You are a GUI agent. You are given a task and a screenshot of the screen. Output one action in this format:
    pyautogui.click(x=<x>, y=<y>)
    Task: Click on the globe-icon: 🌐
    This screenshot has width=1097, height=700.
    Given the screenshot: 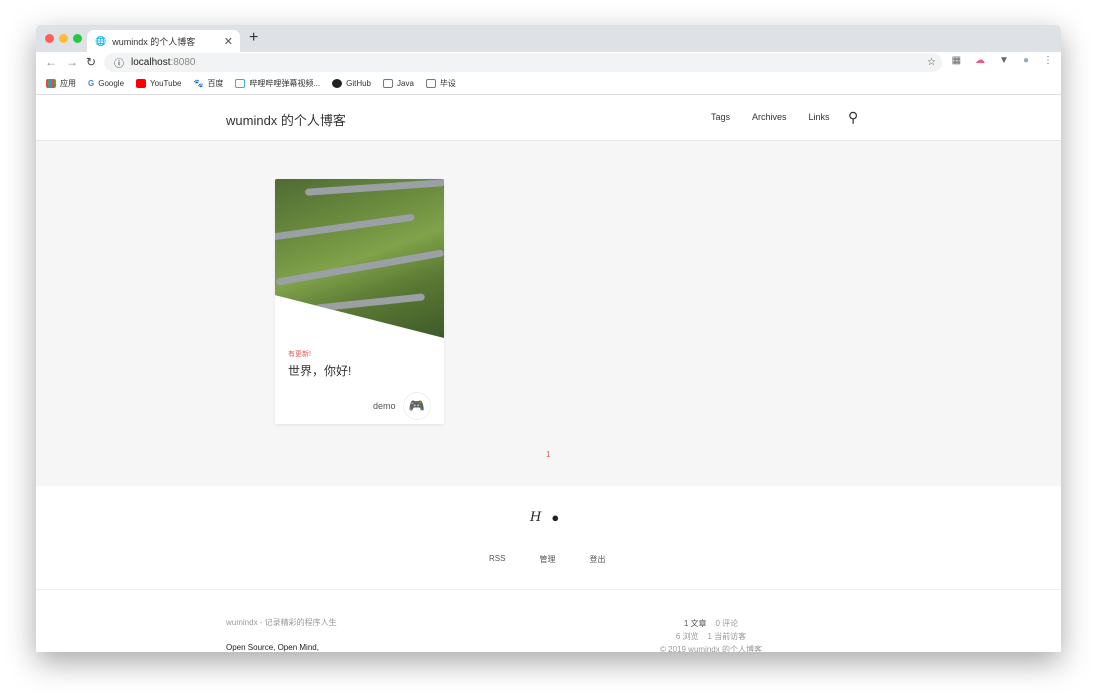 What is the action you would take?
    pyautogui.click(x=101, y=40)
    